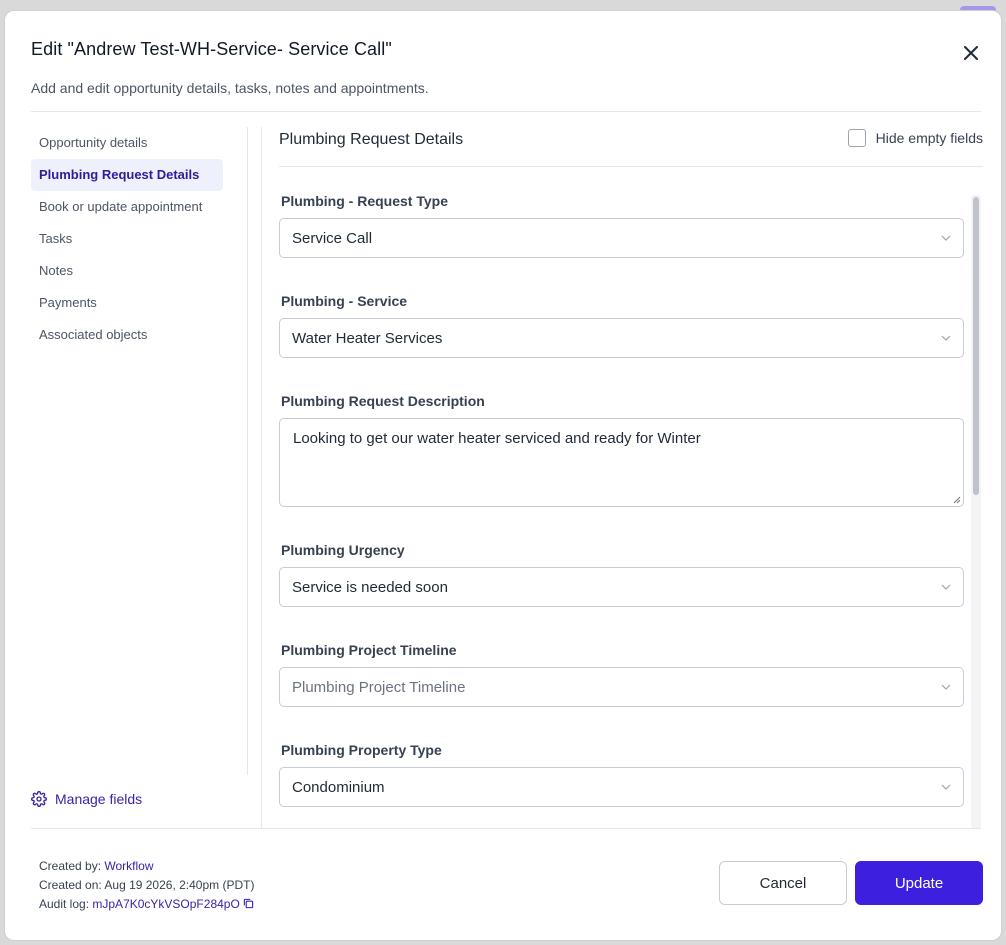 The image size is (1006, 945). Describe the element at coordinates (127, 239) in the screenshot. I see `sidebar-item-tasks: Tasks` at that location.